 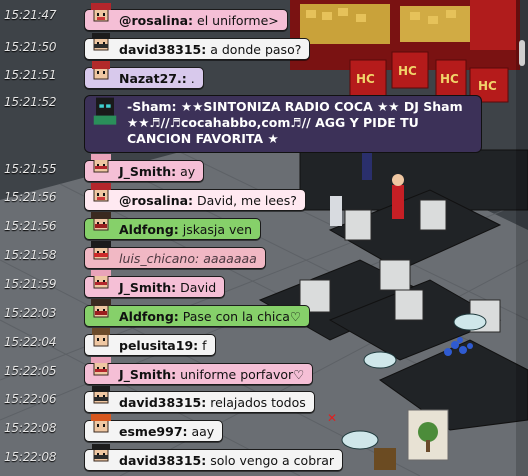 What do you see at coordinates (30, 169) in the screenshot?
I see `chat-timestamp: 15:21:55` at bounding box center [30, 169].